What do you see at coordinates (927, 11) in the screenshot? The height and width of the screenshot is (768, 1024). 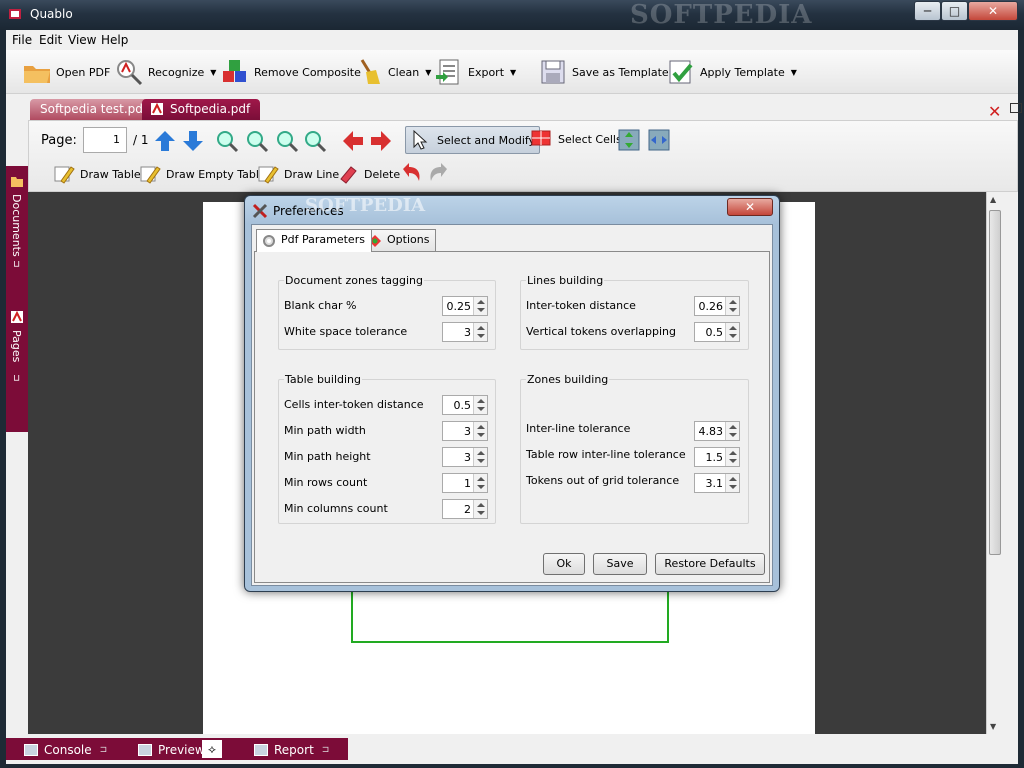 I see `minimize-button: ─` at bounding box center [927, 11].